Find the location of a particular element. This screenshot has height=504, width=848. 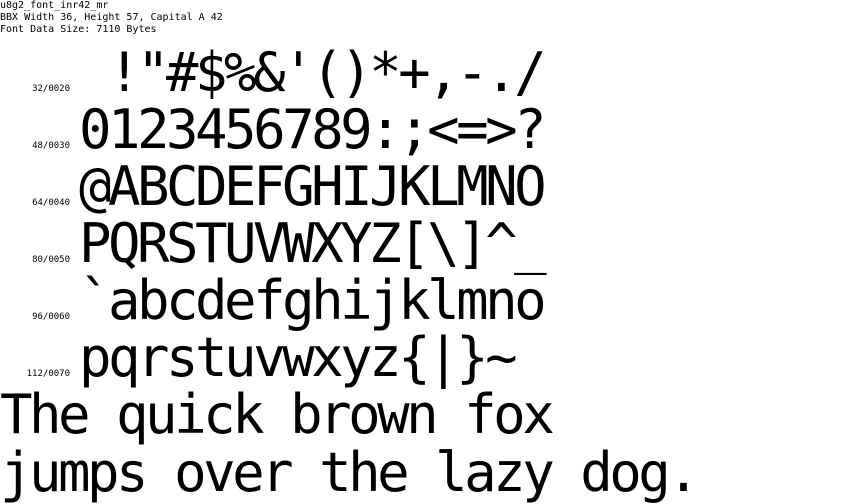

row-code-label: 112/0070 is located at coordinates (48, 374).